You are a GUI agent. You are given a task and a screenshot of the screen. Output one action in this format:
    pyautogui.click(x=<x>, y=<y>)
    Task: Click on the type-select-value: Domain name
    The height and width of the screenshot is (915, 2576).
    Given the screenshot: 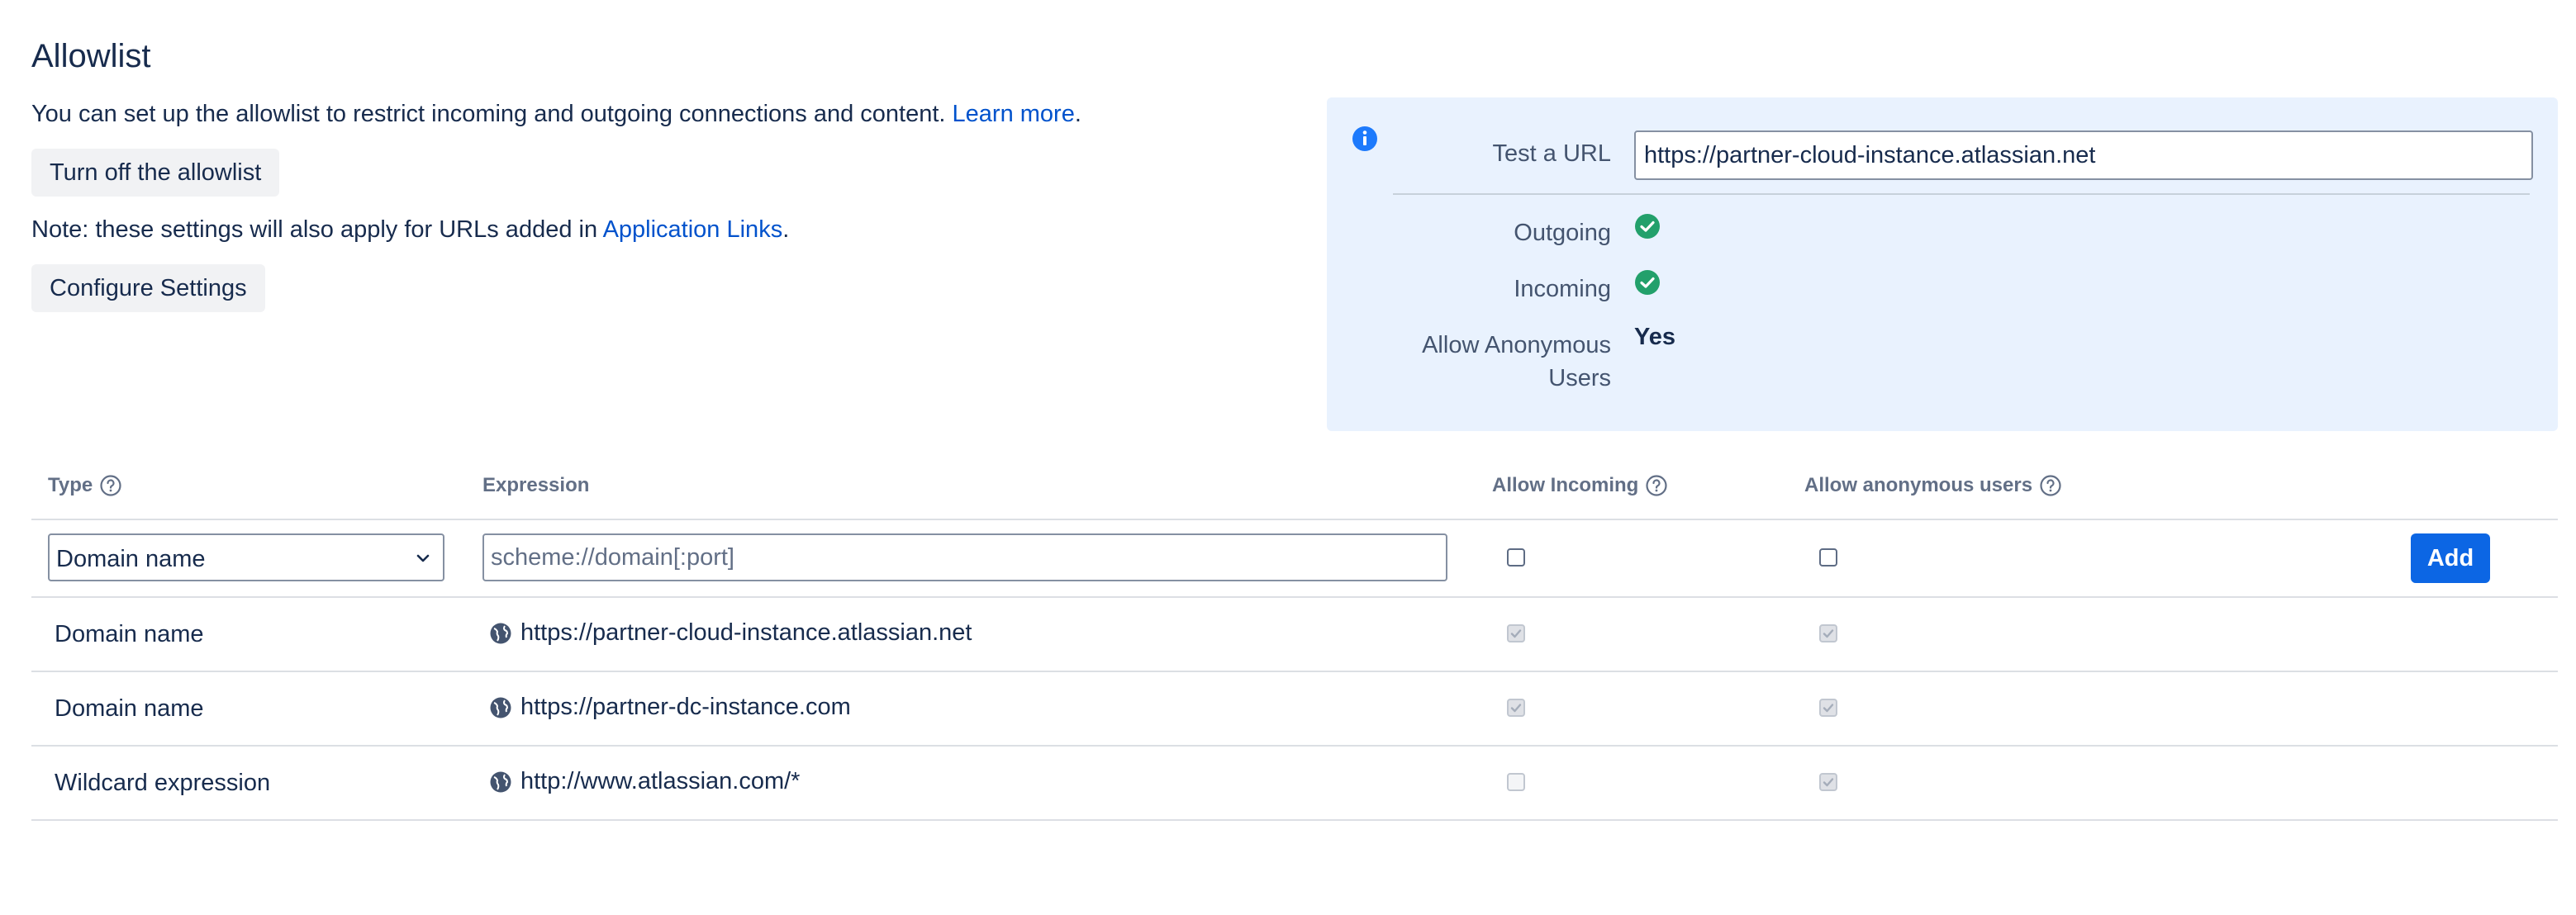 What is the action you would take?
    pyautogui.click(x=131, y=559)
    